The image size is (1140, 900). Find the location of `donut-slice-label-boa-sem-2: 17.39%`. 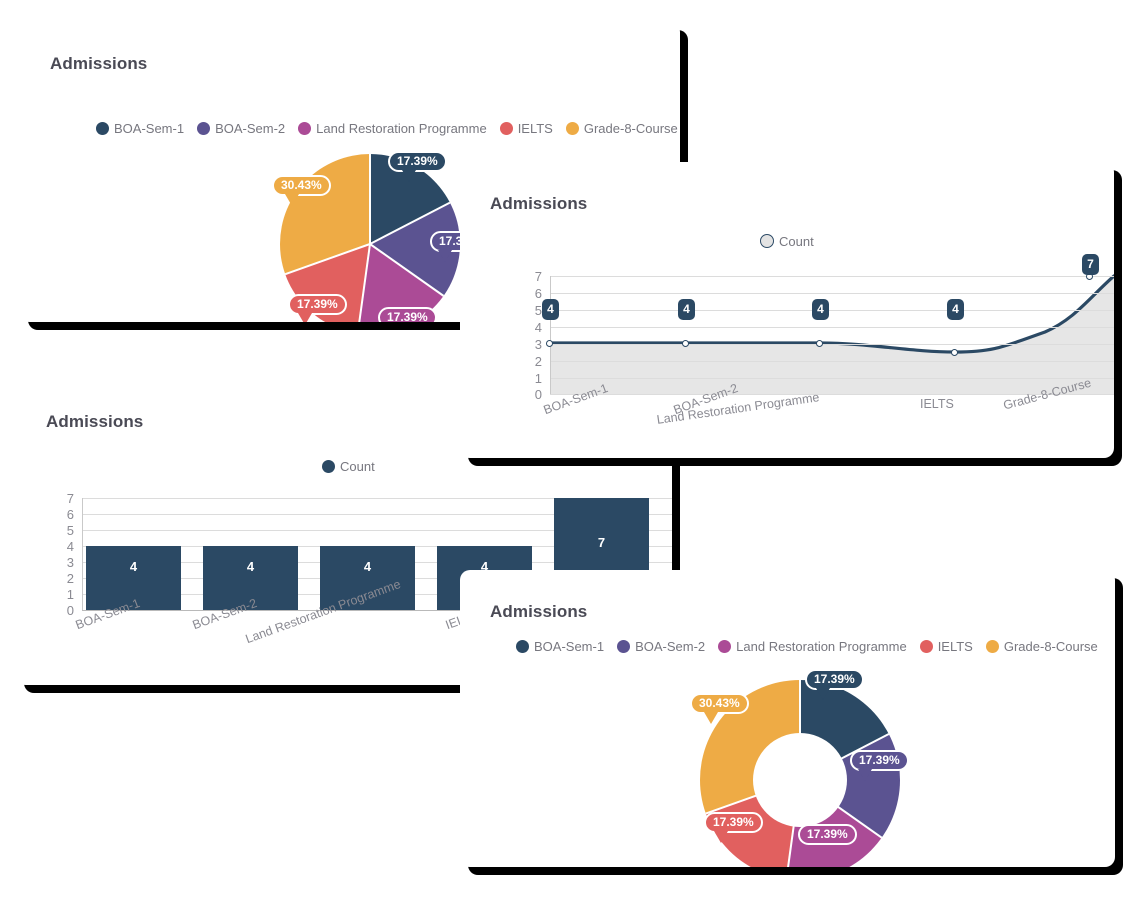

donut-slice-label-boa-sem-2: 17.39% is located at coordinates (879, 760).